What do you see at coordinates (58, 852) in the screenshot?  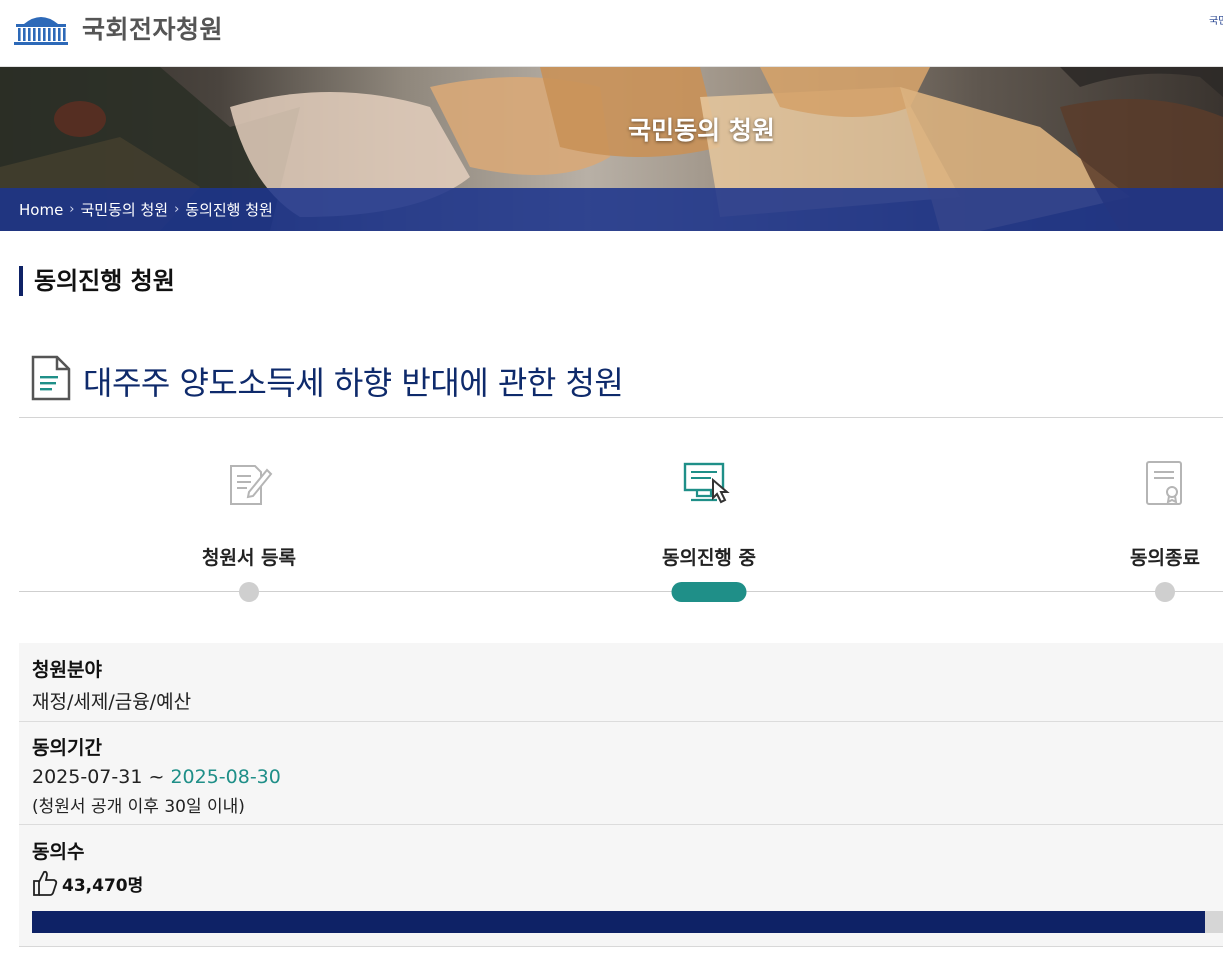 I see `count-label: 동의수` at bounding box center [58, 852].